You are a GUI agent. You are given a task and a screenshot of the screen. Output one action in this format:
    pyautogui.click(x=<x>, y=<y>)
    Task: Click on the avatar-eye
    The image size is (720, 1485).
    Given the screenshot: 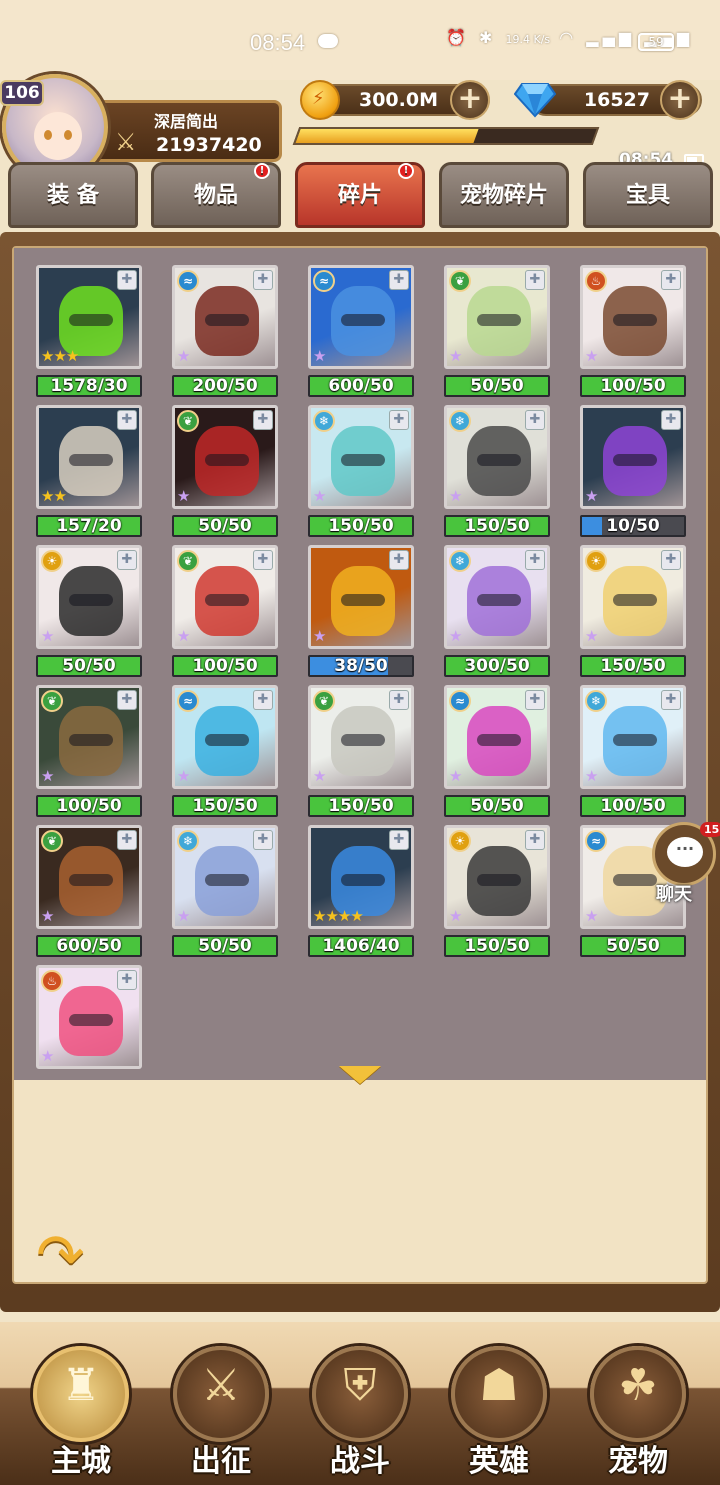 What is the action you would take?
    pyautogui.click(x=48, y=135)
    